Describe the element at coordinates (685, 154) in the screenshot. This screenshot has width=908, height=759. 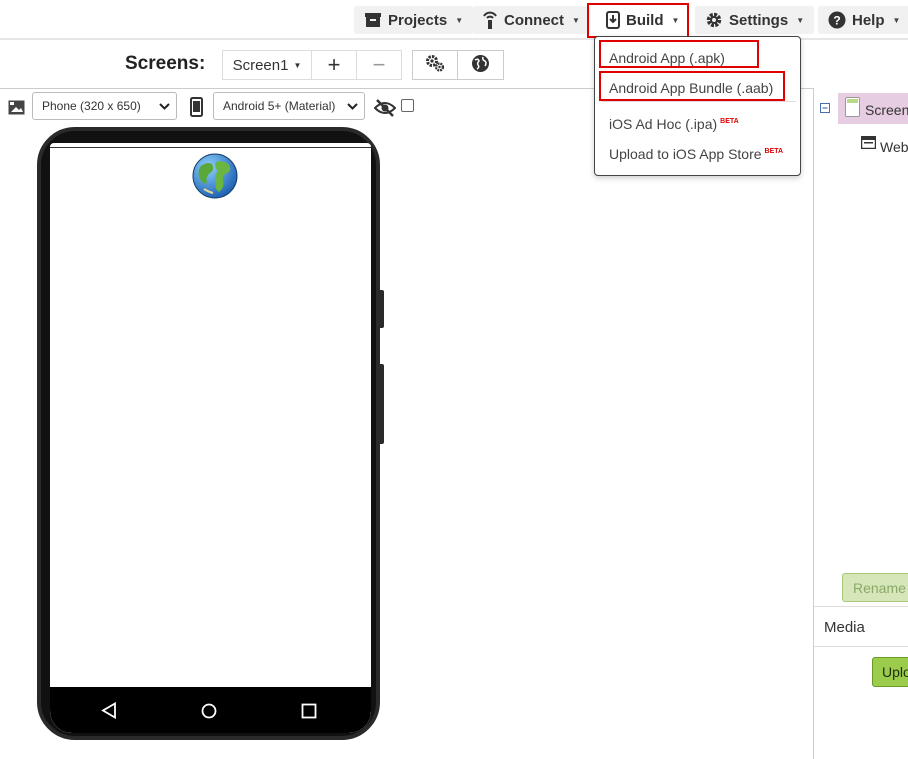
I see `build-ios-appstore-label: Upload to iOS App Store` at that location.